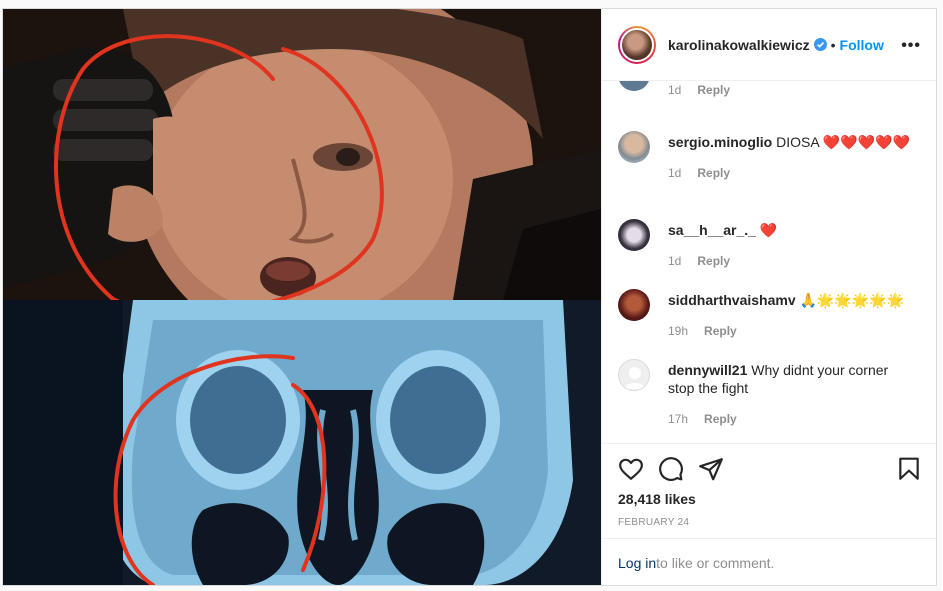 This screenshot has height=591, width=943. What do you see at coordinates (732, 300) in the screenshot?
I see `comment-username: siddharthvaishamv` at bounding box center [732, 300].